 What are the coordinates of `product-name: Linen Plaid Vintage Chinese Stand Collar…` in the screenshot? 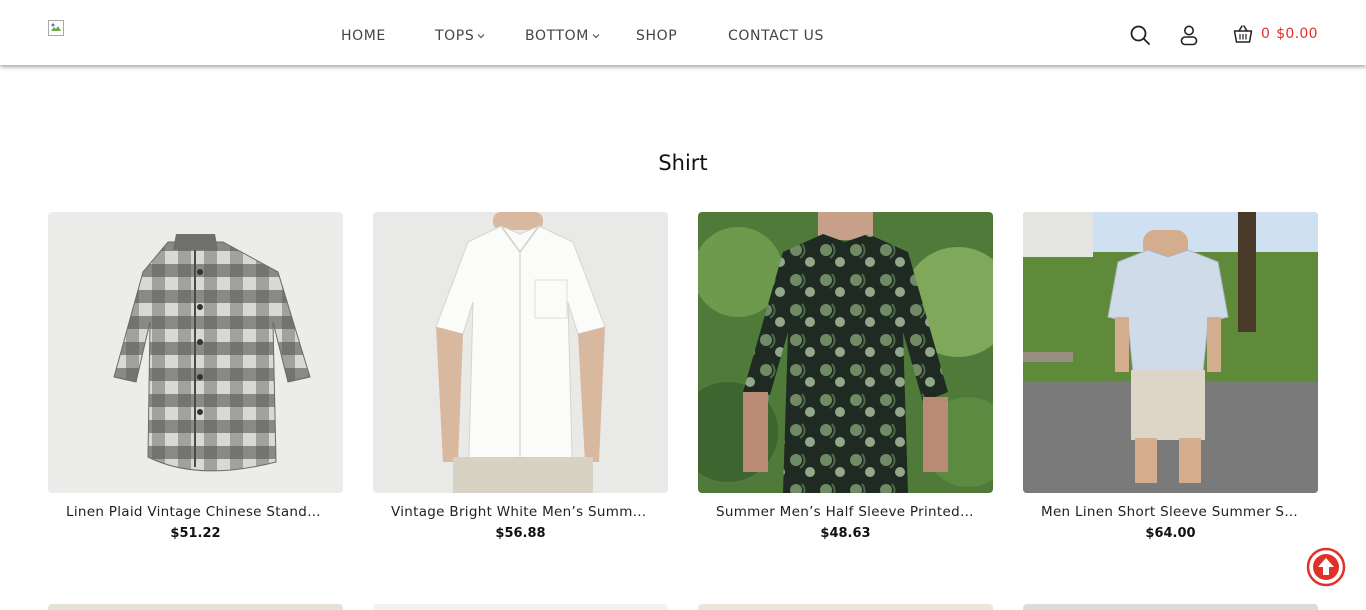 It's located at (195, 512).